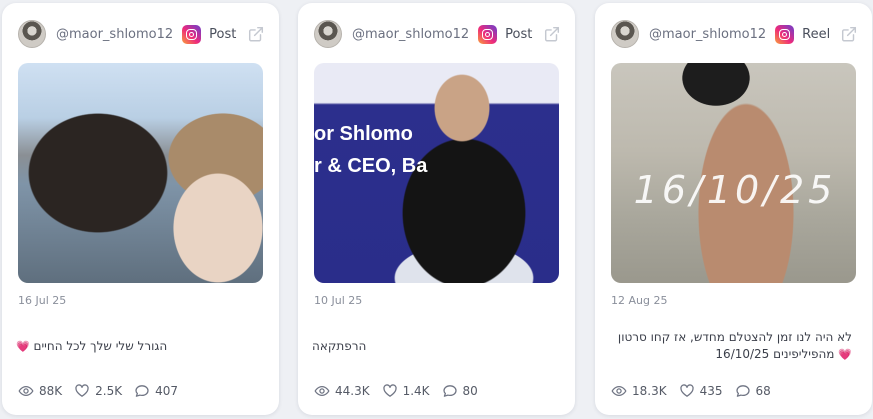  I want to click on banner-line: r & CEO, Ba, so click(371, 166).